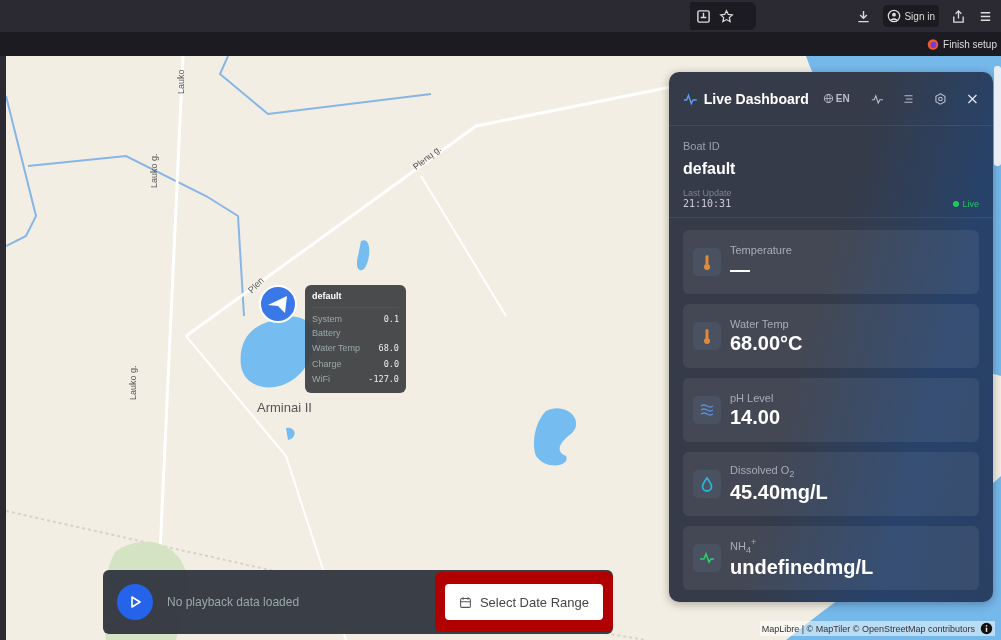  I want to click on popup-value: 0.0, so click(391, 364).